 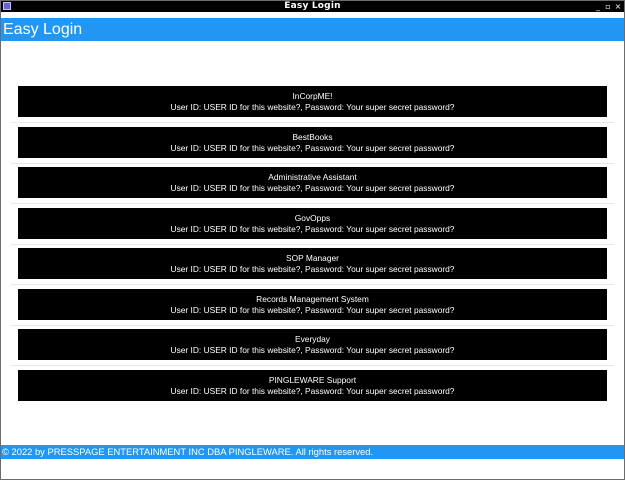 I want to click on login-card-name: PINGLEWARE Support, so click(x=312, y=380).